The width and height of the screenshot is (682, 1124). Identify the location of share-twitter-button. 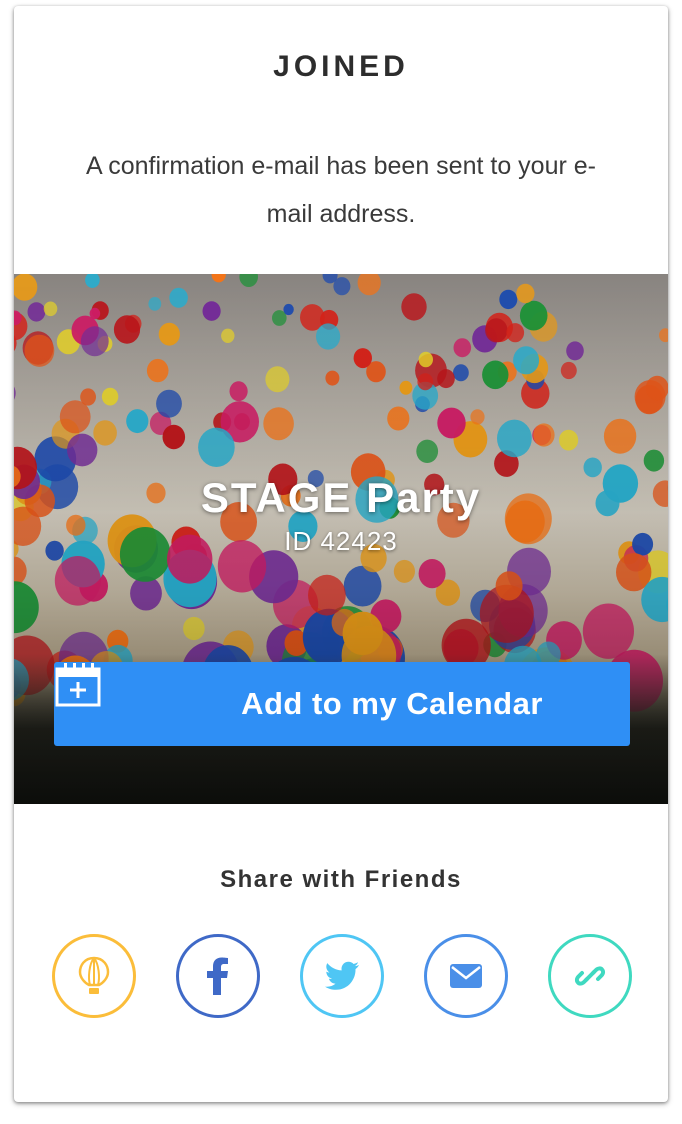
(342, 976).